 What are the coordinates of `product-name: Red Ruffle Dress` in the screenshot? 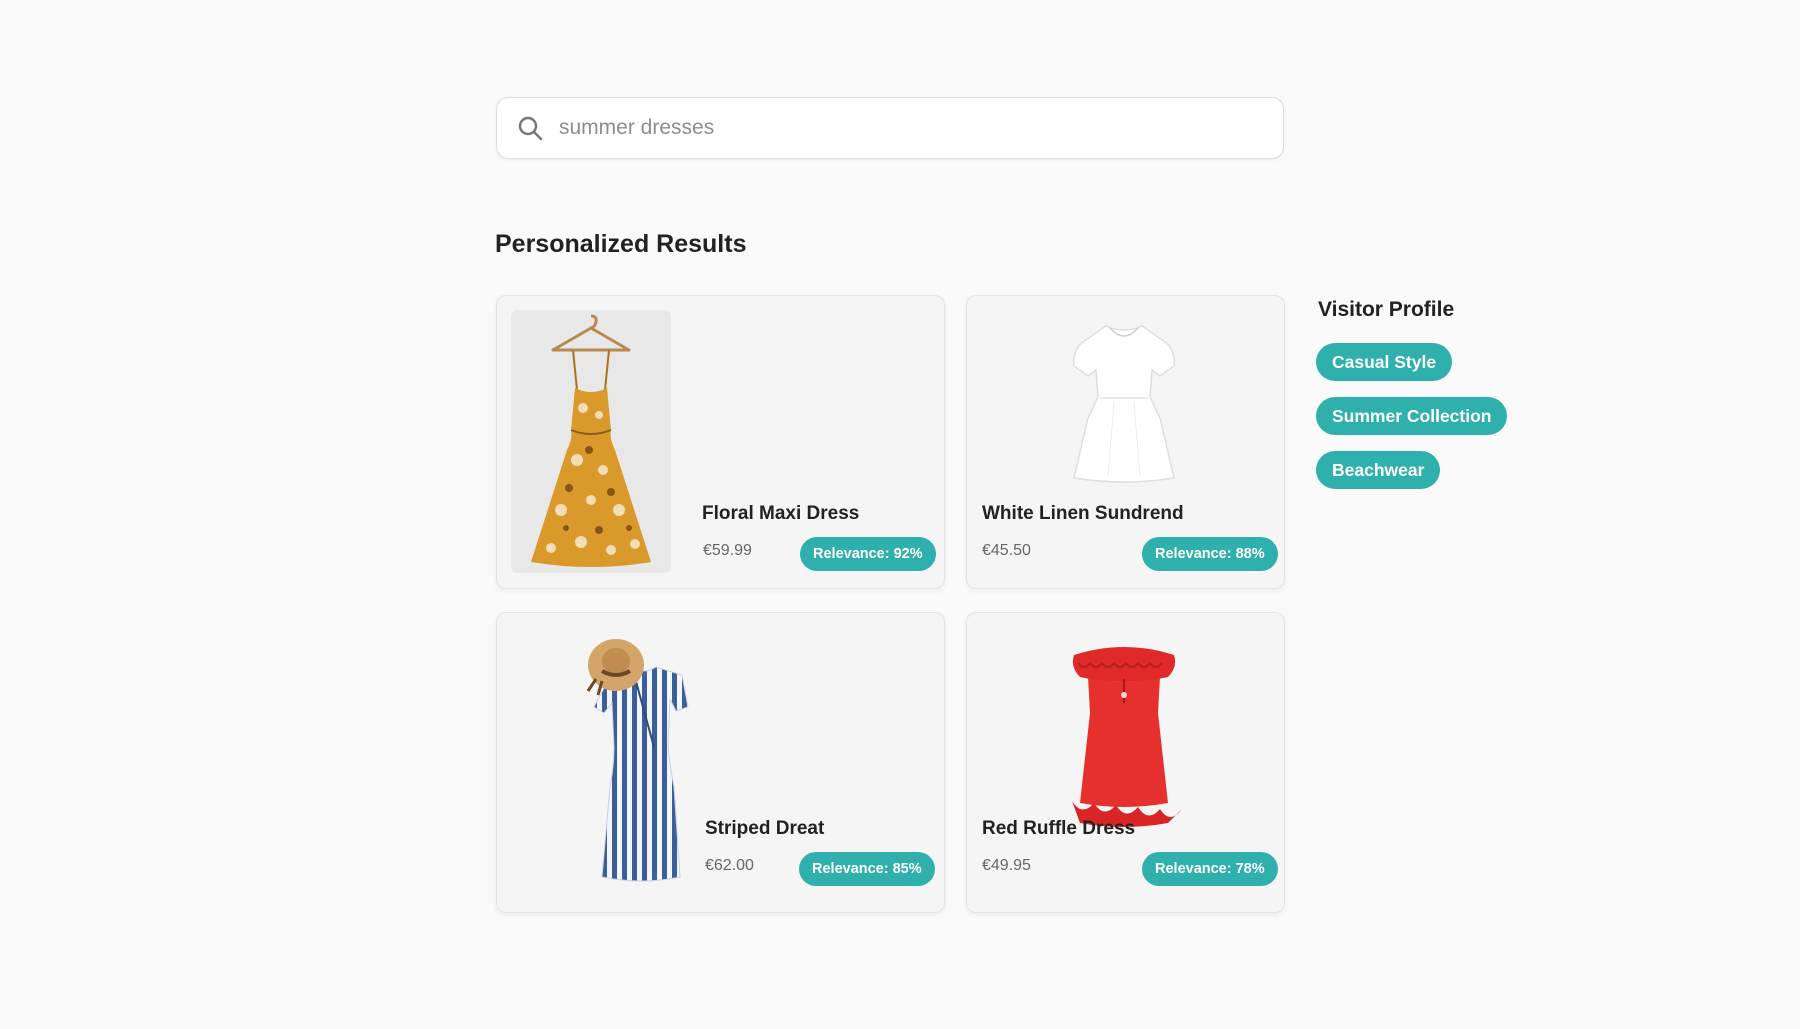 It's located at (1058, 829).